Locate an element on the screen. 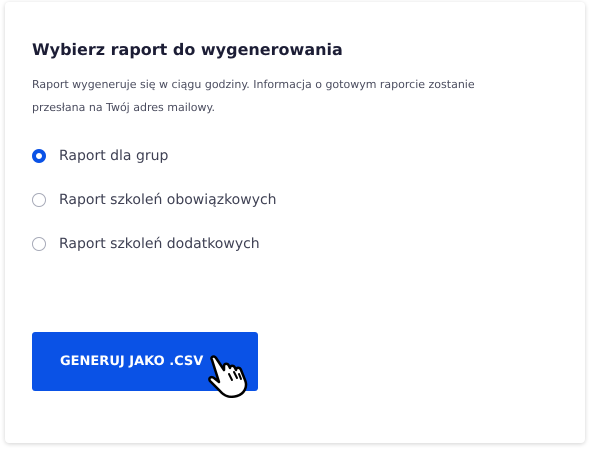 This screenshot has height=454, width=591. option-label: Raport szkoleń dodatkowych is located at coordinates (159, 244).